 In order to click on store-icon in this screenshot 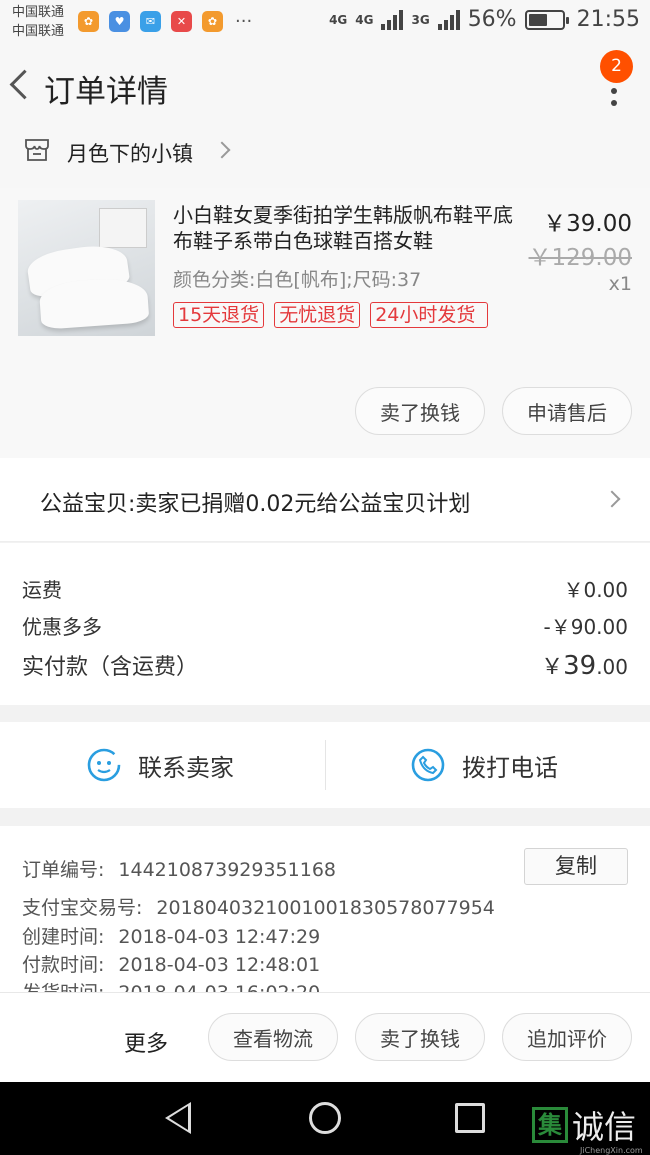, I will do `click(37, 150)`.